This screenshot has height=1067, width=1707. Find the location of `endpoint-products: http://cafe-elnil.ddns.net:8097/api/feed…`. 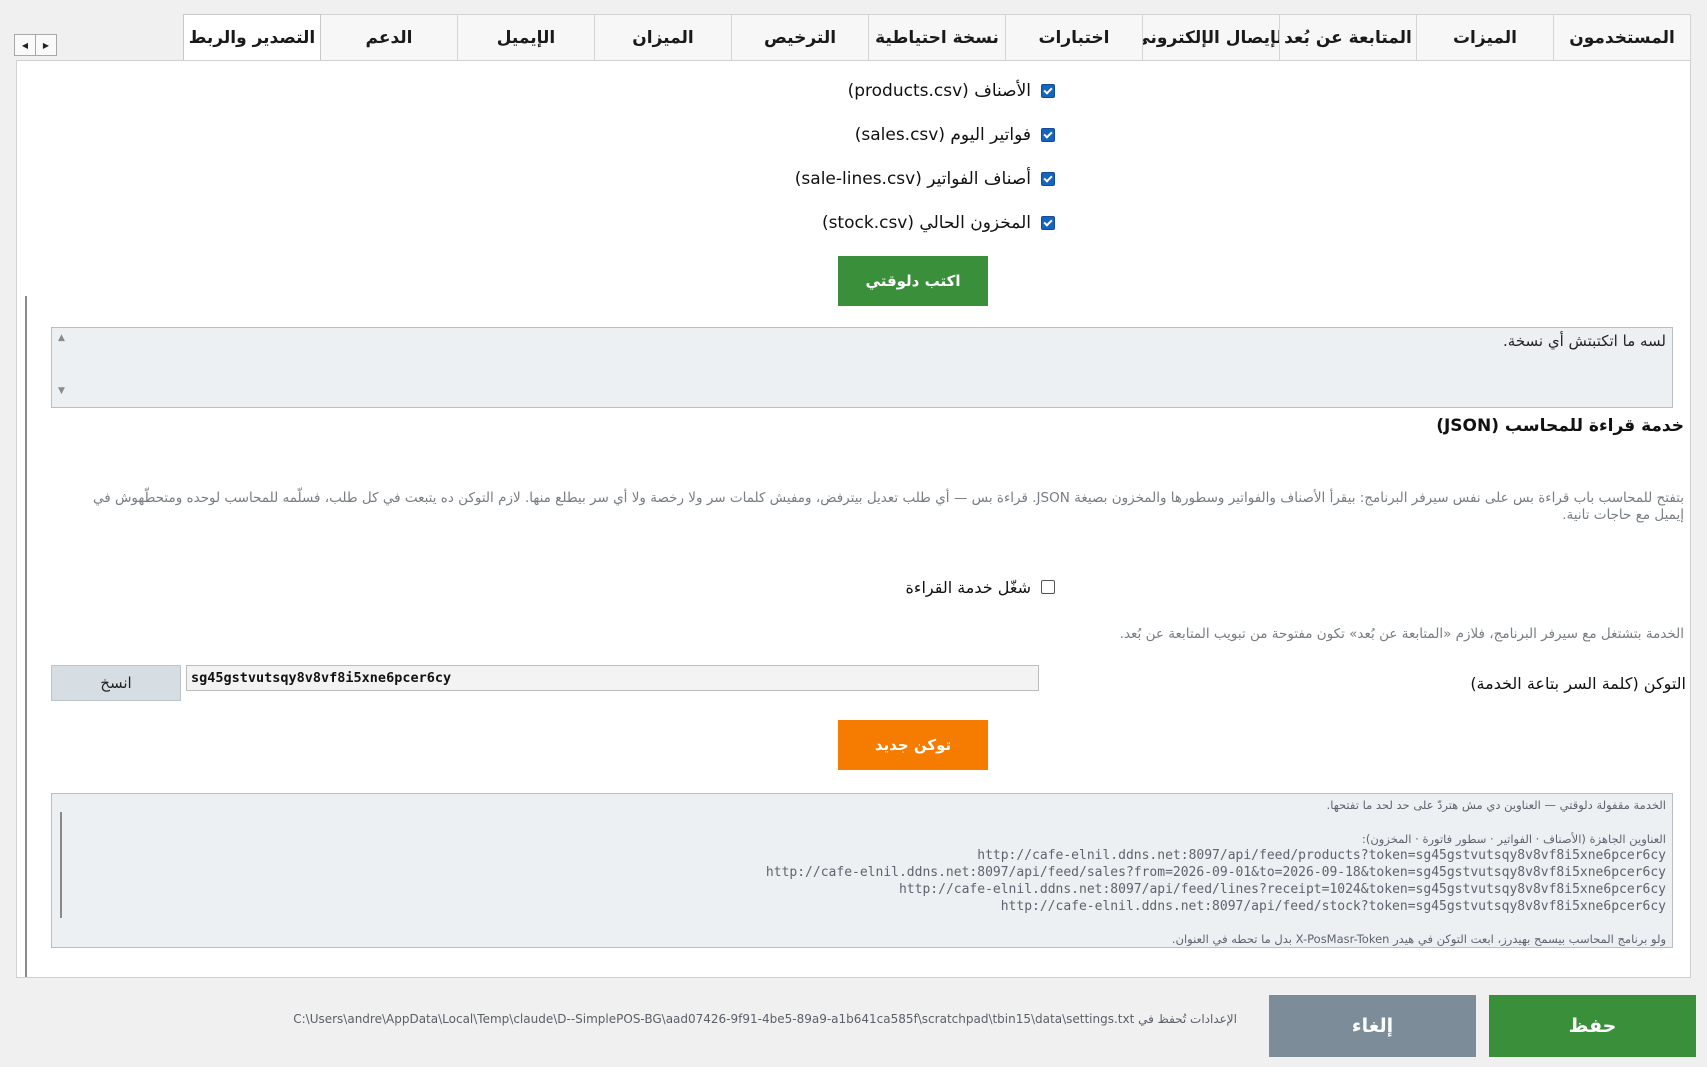

endpoint-products: http://cafe-elnil.ddns.net:8097/api/feed… is located at coordinates (1321, 855).